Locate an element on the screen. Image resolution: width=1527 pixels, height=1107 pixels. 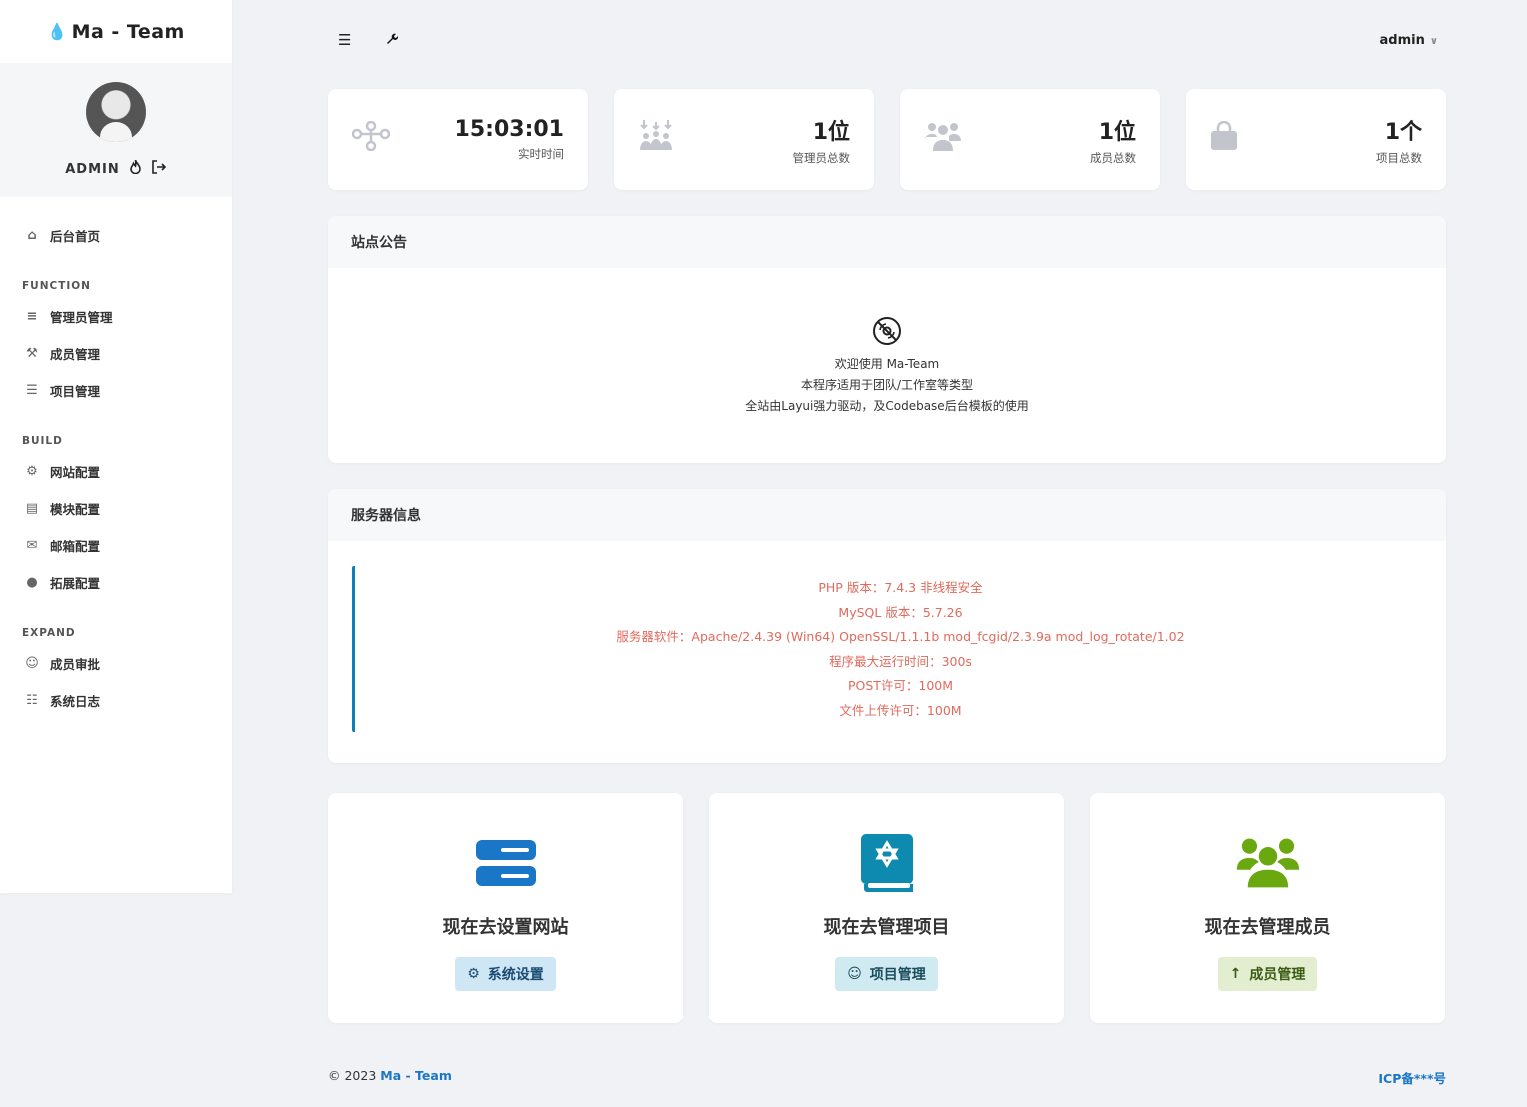
layers-icon: ☰ is located at coordinates (32, 390).